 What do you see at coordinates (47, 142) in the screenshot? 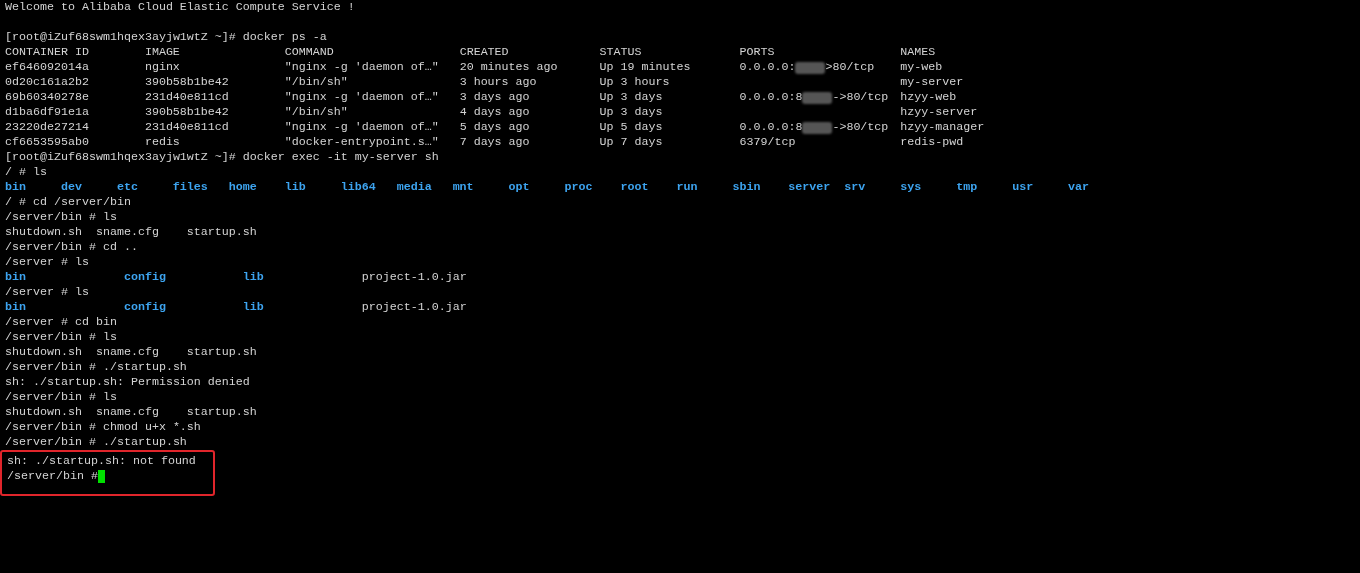
I see `table-cell: cf6653595ab0` at bounding box center [47, 142].